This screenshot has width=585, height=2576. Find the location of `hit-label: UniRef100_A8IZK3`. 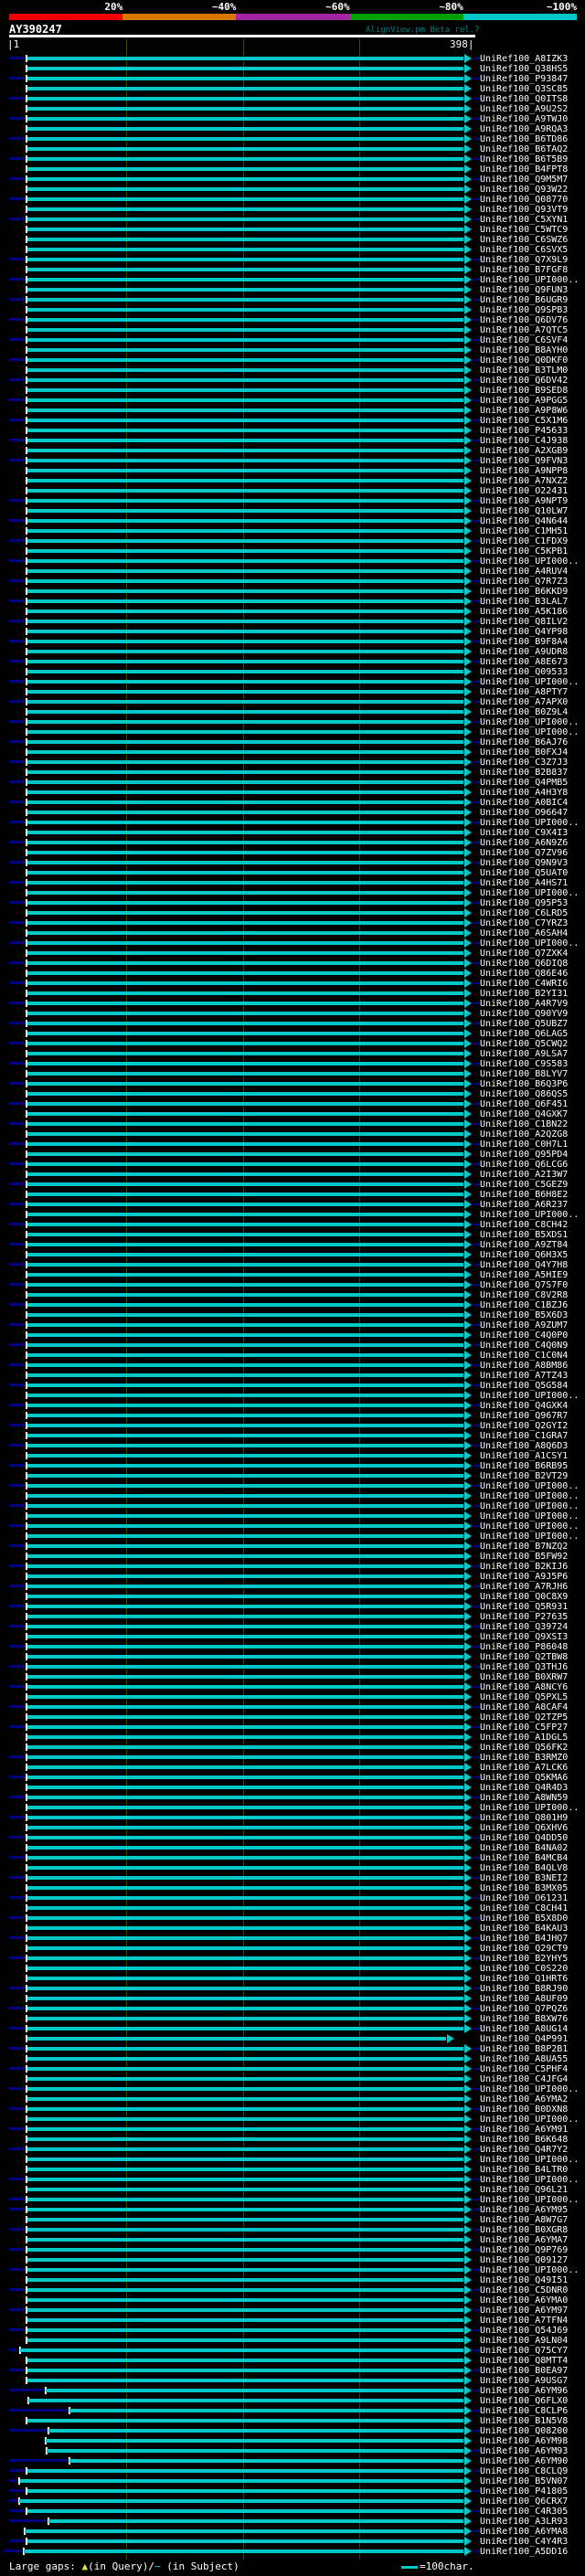

hit-label: UniRef100_A8IZK3 is located at coordinates (524, 59).